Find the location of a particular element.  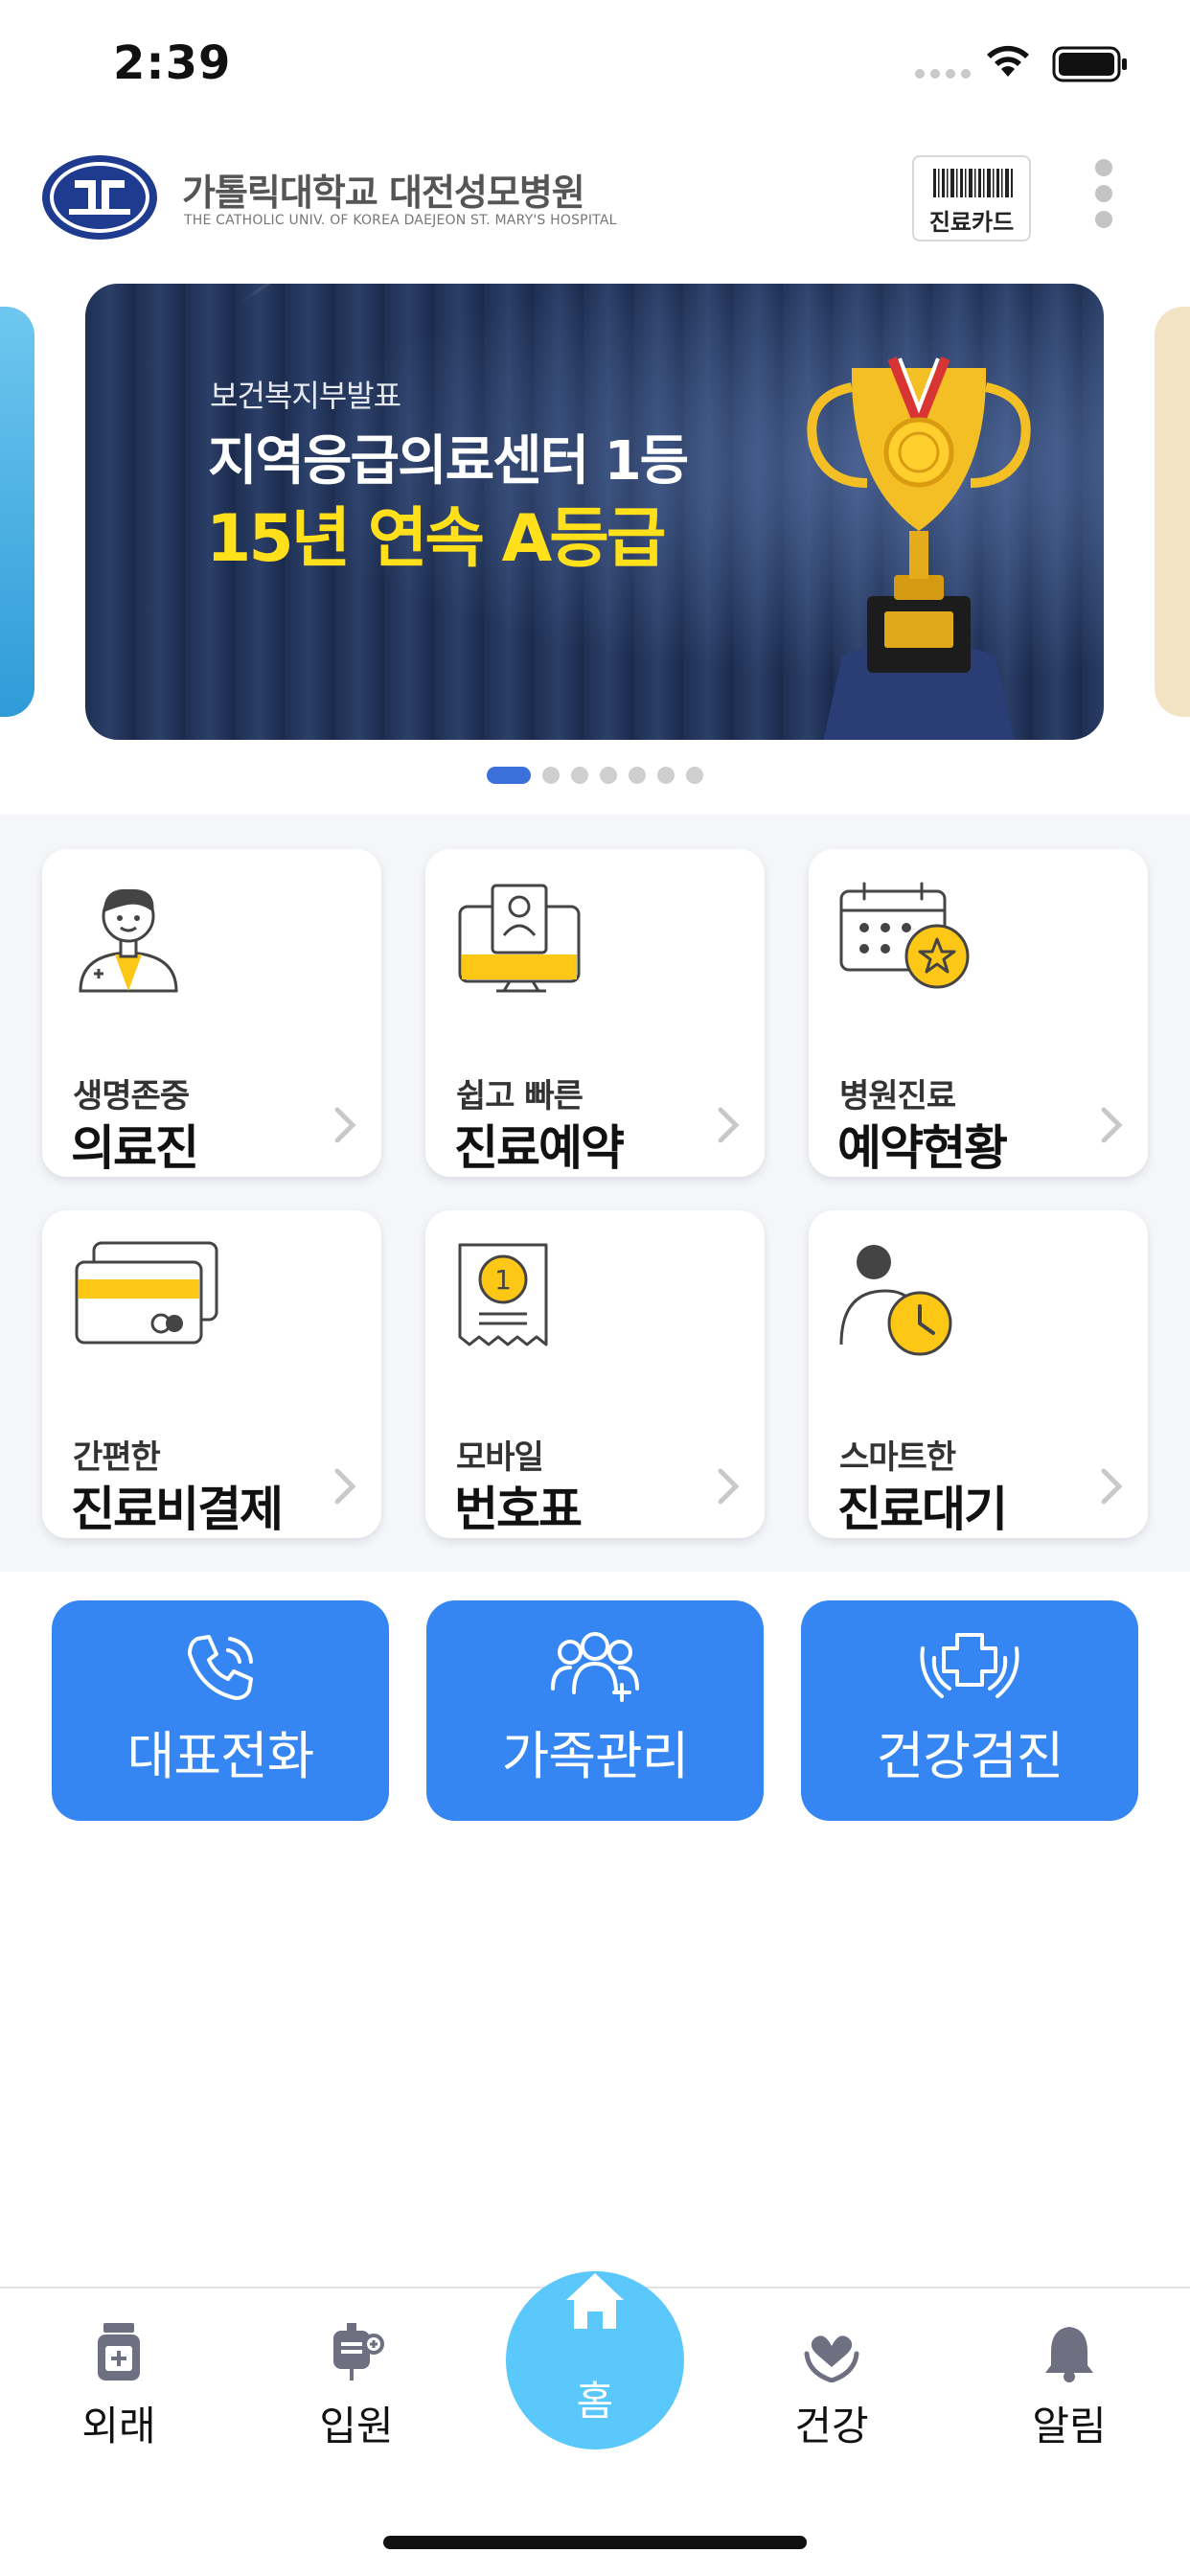

tile-reservation-status: 병원진료 예약현황 is located at coordinates (979, 1013).